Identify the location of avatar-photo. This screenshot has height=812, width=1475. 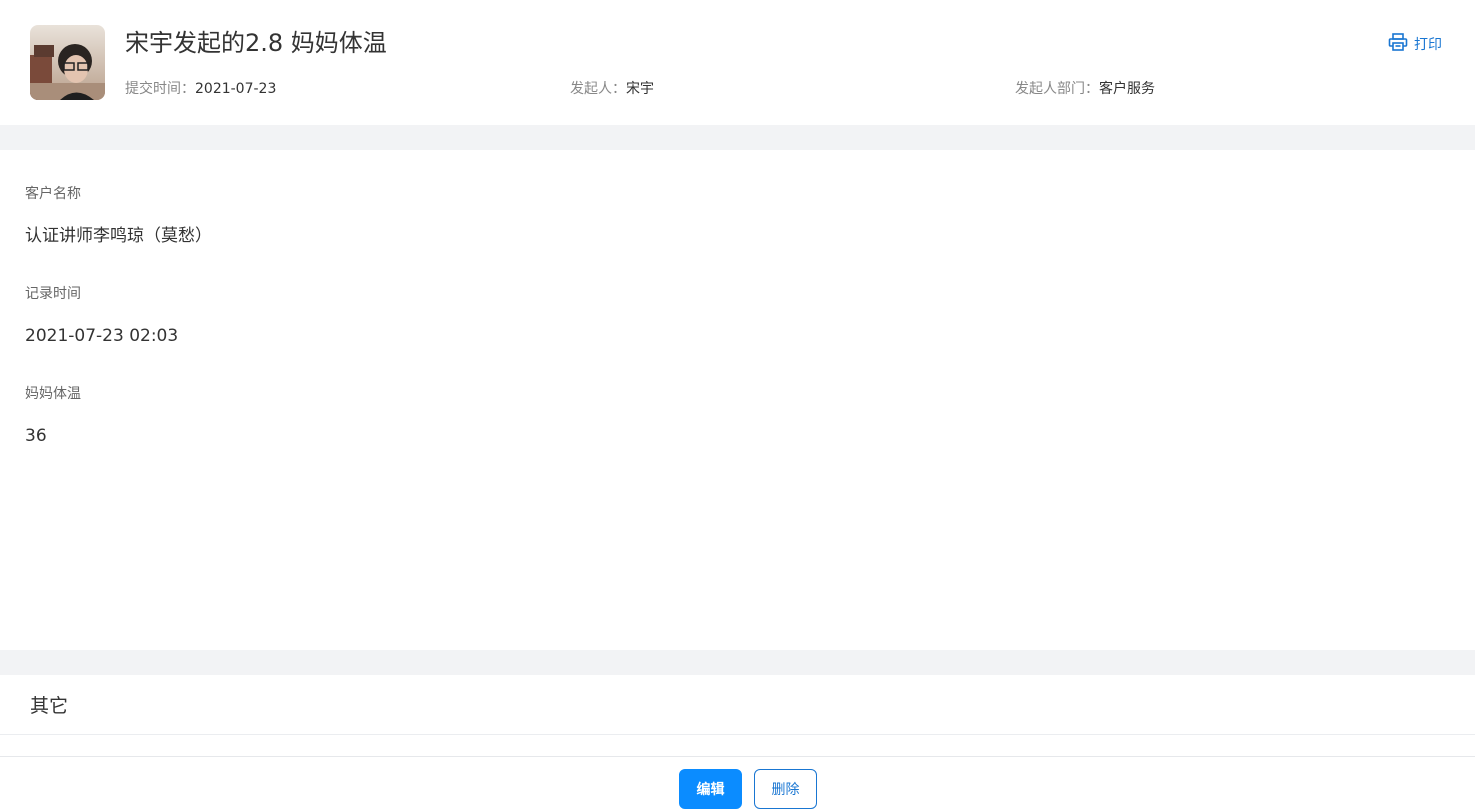
(67, 62).